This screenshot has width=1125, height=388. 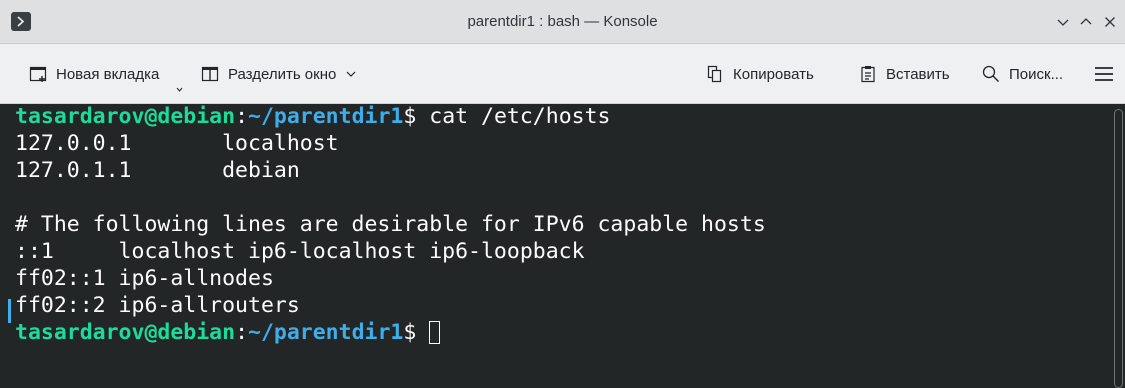 What do you see at coordinates (210, 74) in the screenshot?
I see `split-view-icon` at bounding box center [210, 74].